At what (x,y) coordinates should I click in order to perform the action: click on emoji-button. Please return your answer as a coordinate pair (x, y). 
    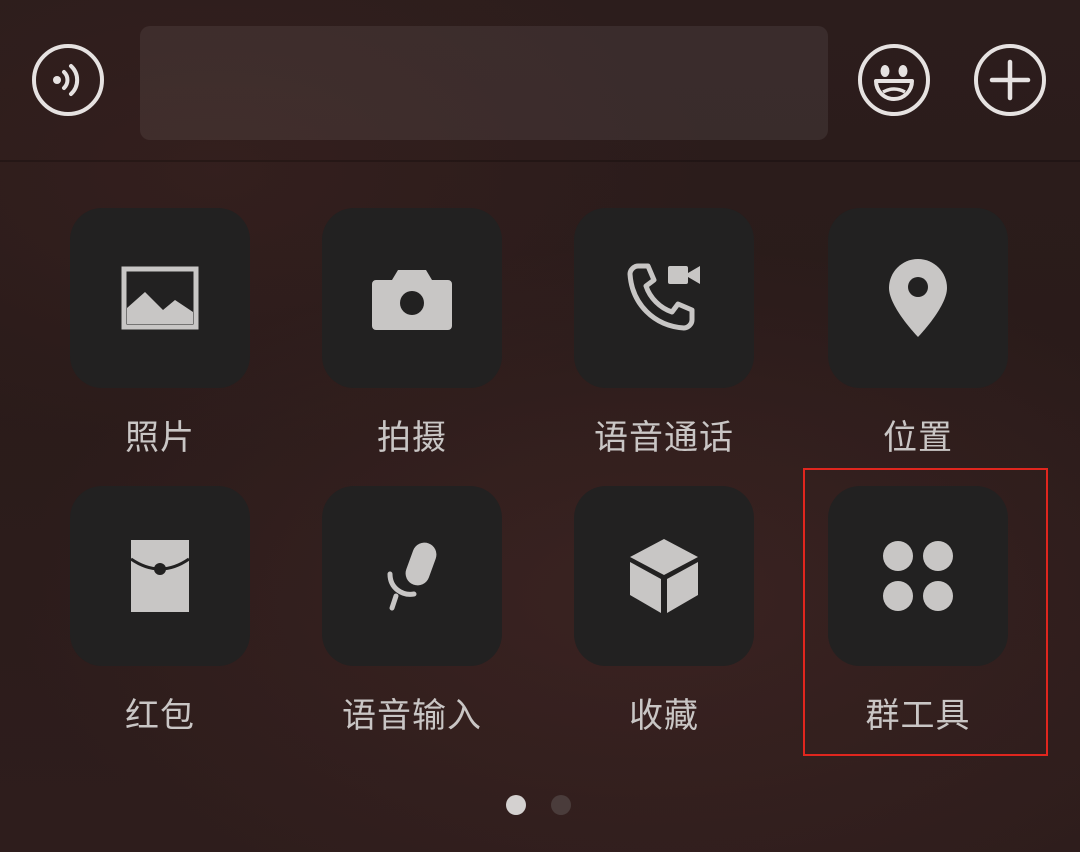
    Looking at the image, I should click on (894, 80).